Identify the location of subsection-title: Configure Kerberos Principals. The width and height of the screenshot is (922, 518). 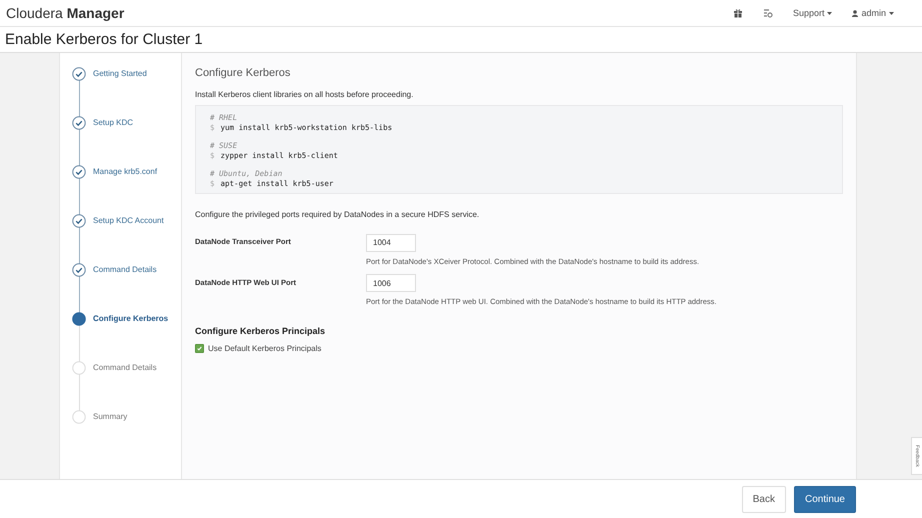
(260, 331).